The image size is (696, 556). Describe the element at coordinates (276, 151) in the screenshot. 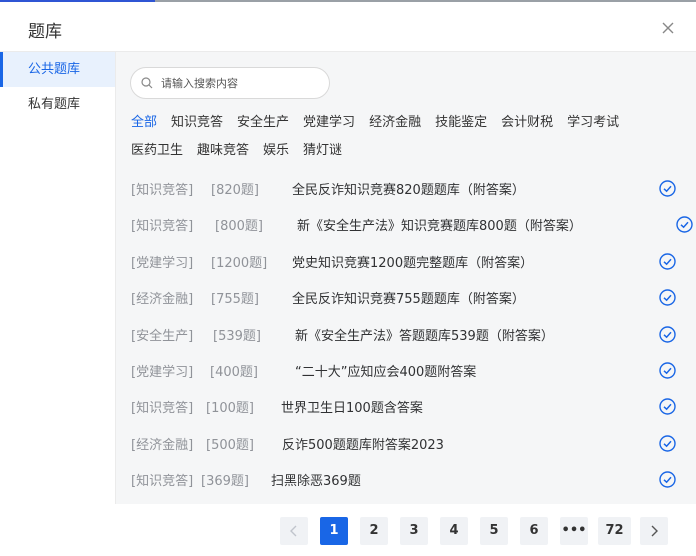

I see `category-tab: 娱乐` at that location.